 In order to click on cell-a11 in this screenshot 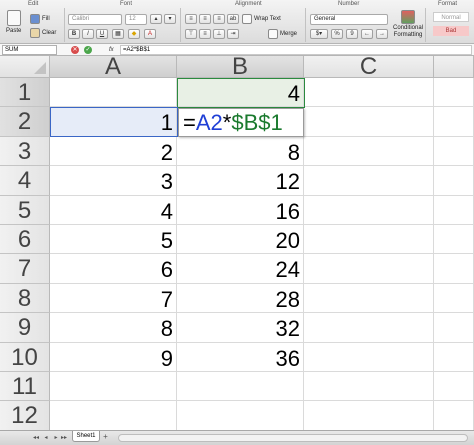, I will do `click(113, 387)`.